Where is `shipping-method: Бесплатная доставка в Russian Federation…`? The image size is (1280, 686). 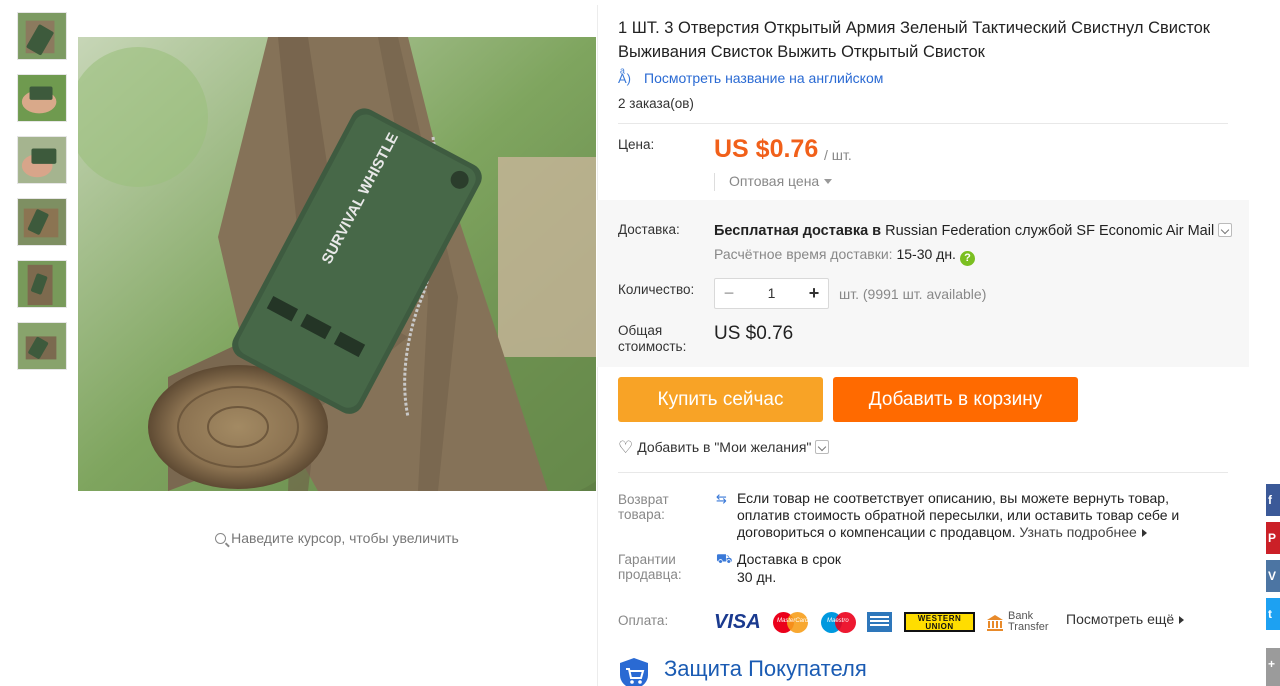 shipping-method: Бесплатная доставка в Russian Federation… is located at coordinates (973, 231).